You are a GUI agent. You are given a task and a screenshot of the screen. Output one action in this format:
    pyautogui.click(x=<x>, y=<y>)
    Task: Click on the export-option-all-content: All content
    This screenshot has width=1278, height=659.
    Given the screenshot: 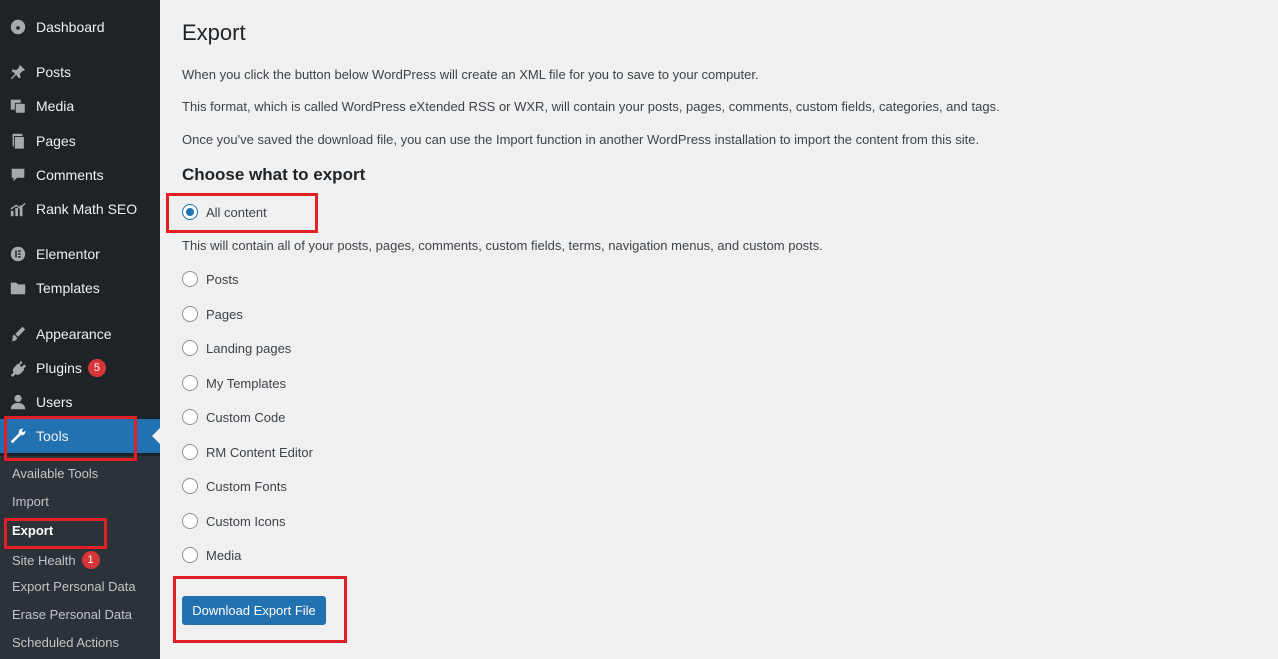 What is the action you would take?
    pyautogui.click(x=224, y=212)
    